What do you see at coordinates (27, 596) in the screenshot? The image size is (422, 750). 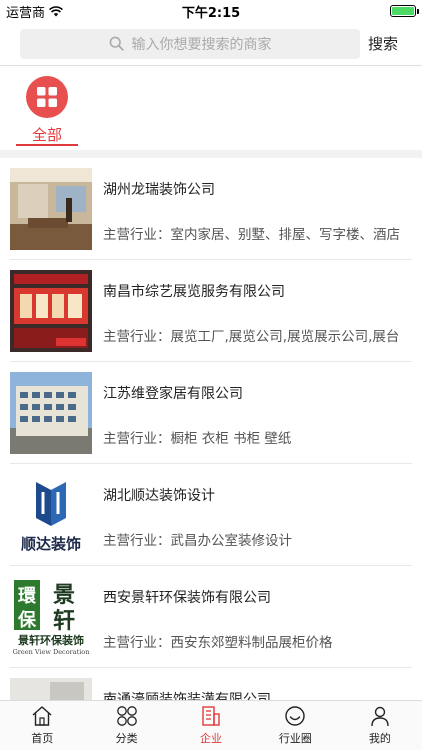 I see `svg-text: 環` at bounding box center [27, 596].